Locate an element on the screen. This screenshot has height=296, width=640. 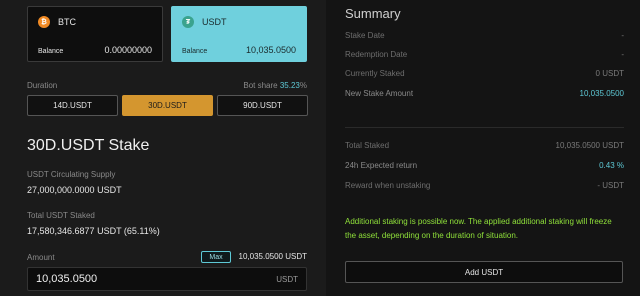
summary-key: Reward when unstaking is located at coordinates (388, 185).